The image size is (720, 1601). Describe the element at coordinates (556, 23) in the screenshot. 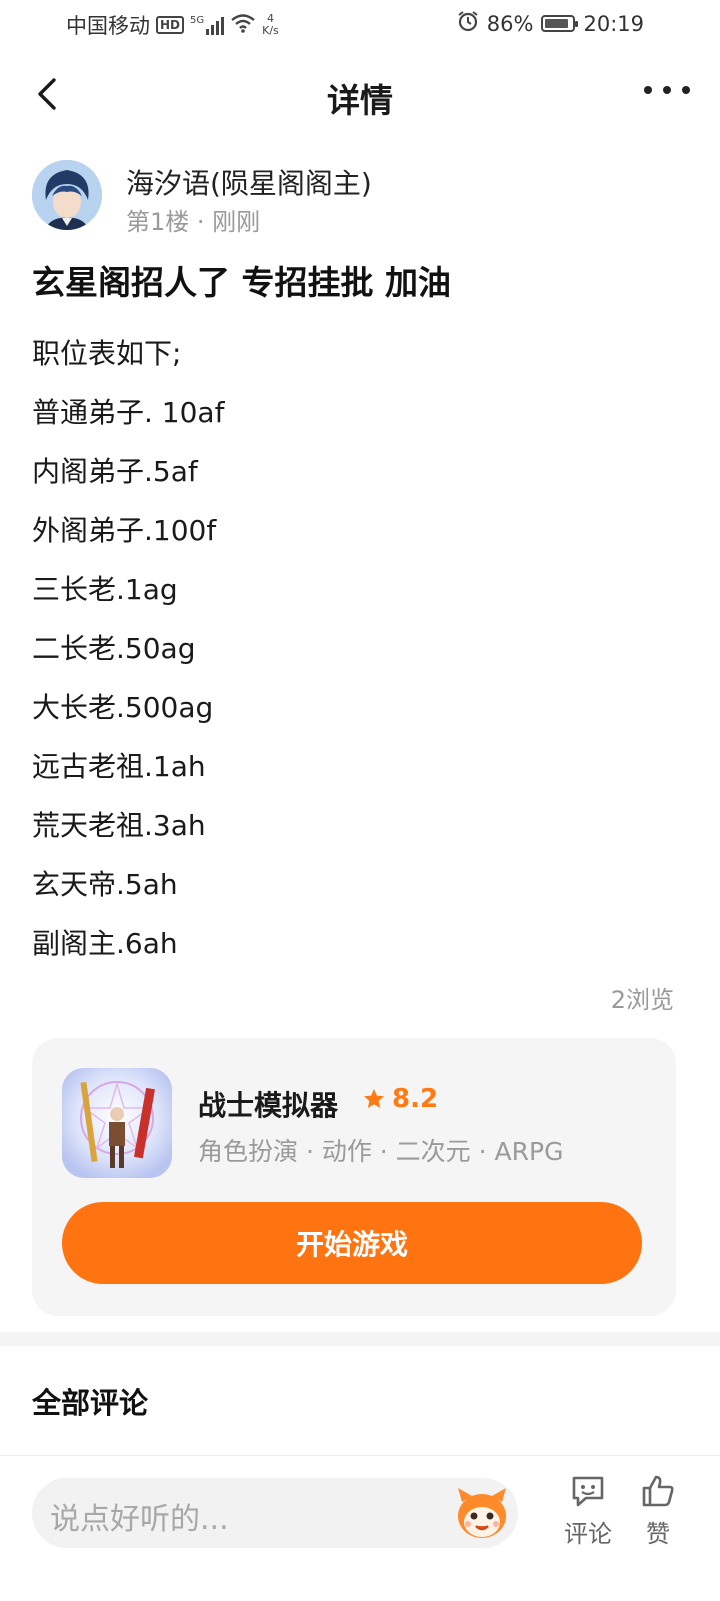

I see `battery-level` at that location.